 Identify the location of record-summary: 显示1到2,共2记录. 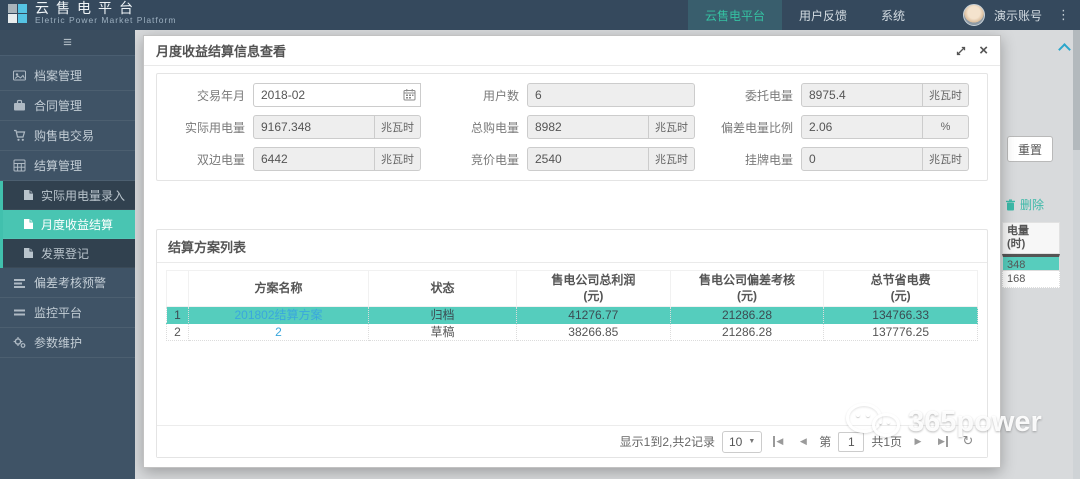
(667, 442).